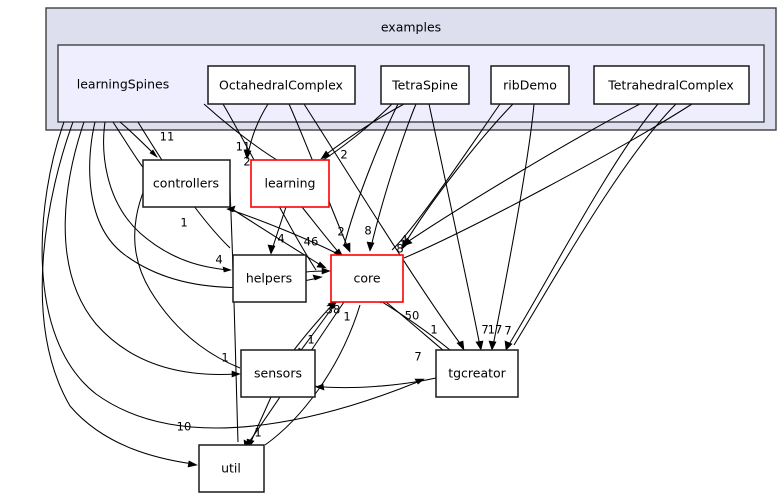  What do you see at coordinates (412, 316) in the screenshot?
I see `edge-label: 50` at bounding box center [412, 316].